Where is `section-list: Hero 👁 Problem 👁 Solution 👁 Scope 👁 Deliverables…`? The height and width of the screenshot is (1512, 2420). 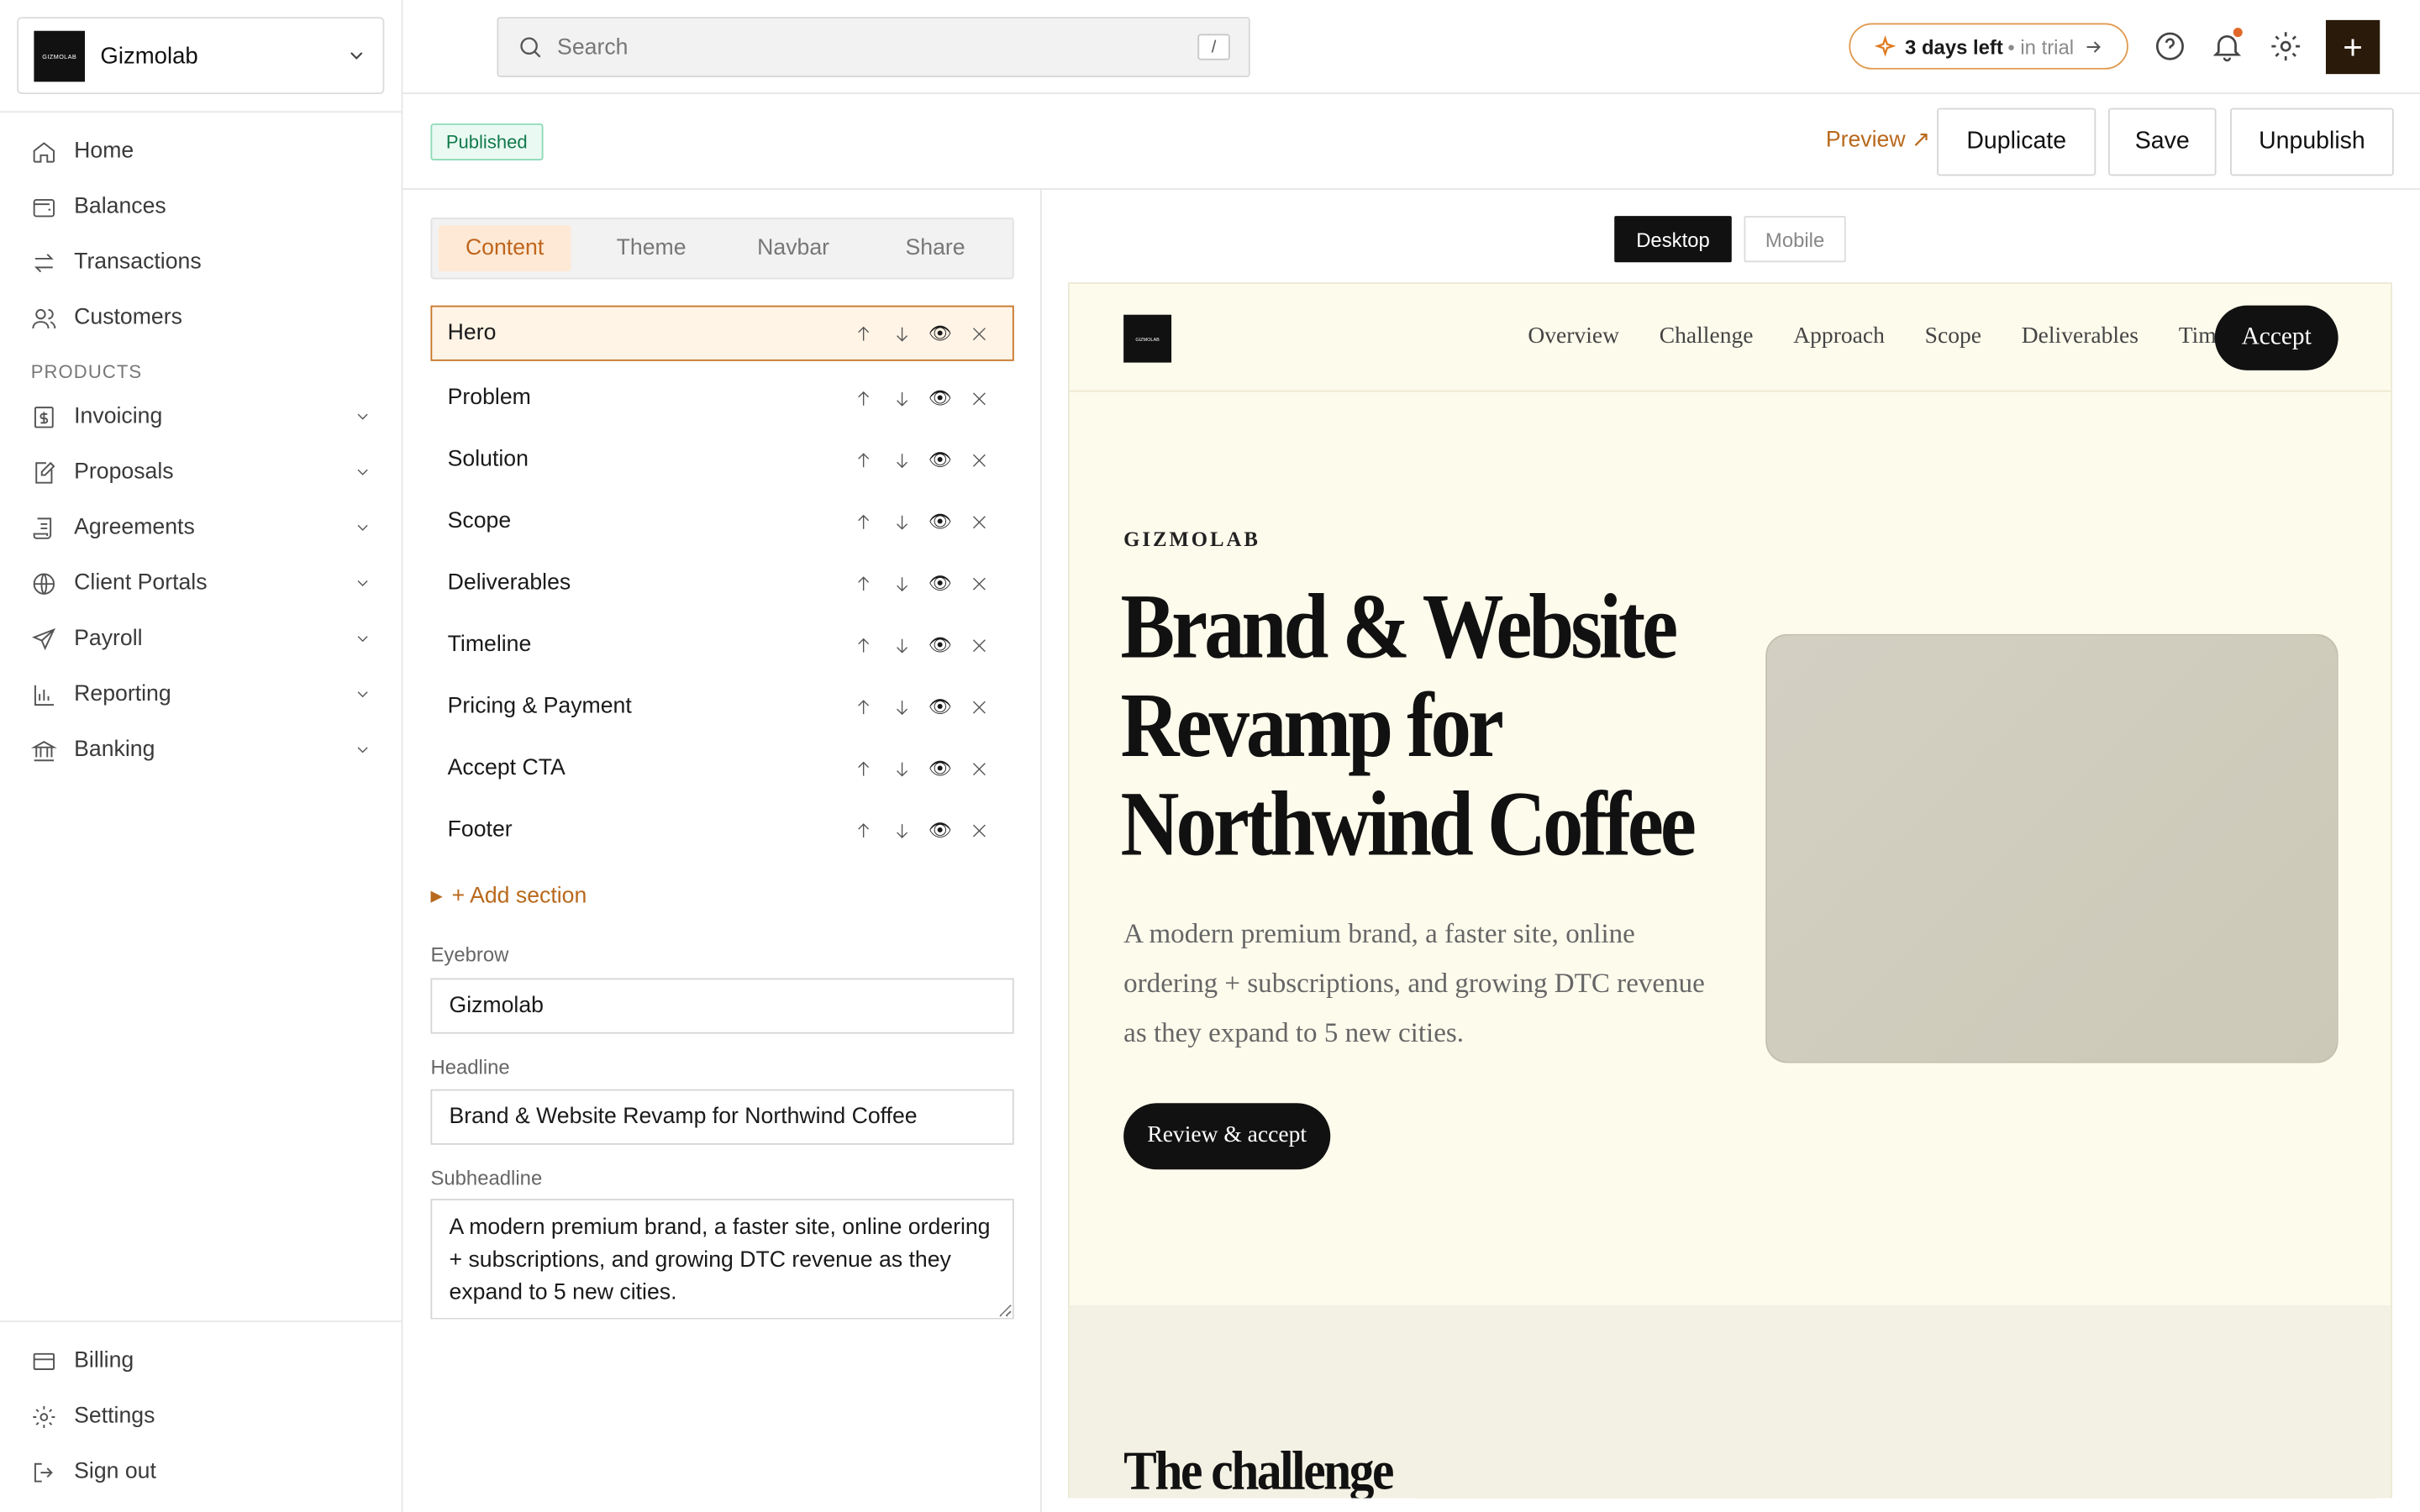
section-list: Hero 👁 Problem 👁 Solution 👁 Scope 👁 Deliverables… is located at coordinates (722, 583).